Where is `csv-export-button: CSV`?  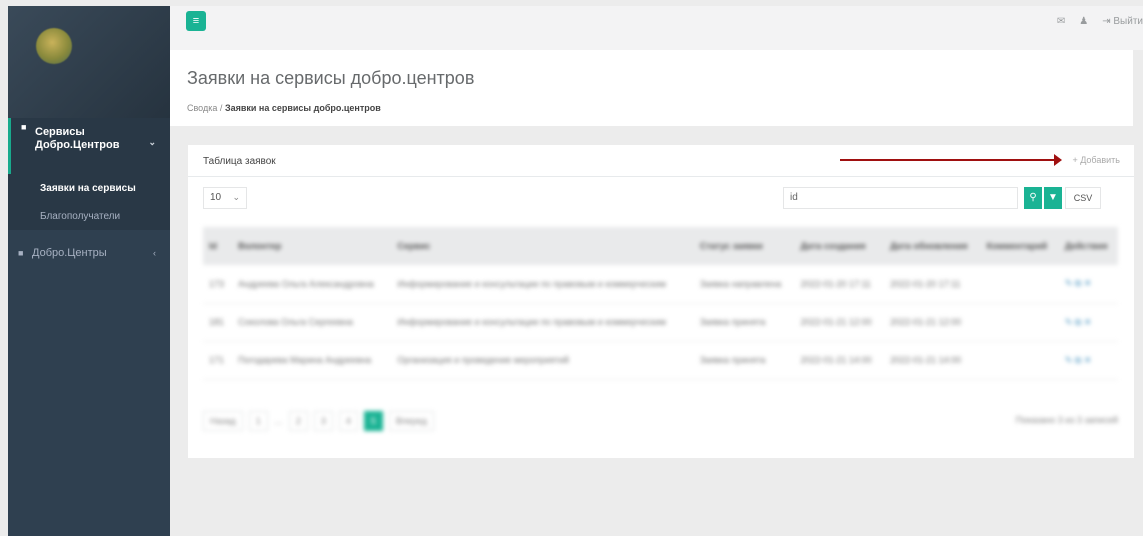
csv-export-button: CSV is located at coordinates (1083, 198).